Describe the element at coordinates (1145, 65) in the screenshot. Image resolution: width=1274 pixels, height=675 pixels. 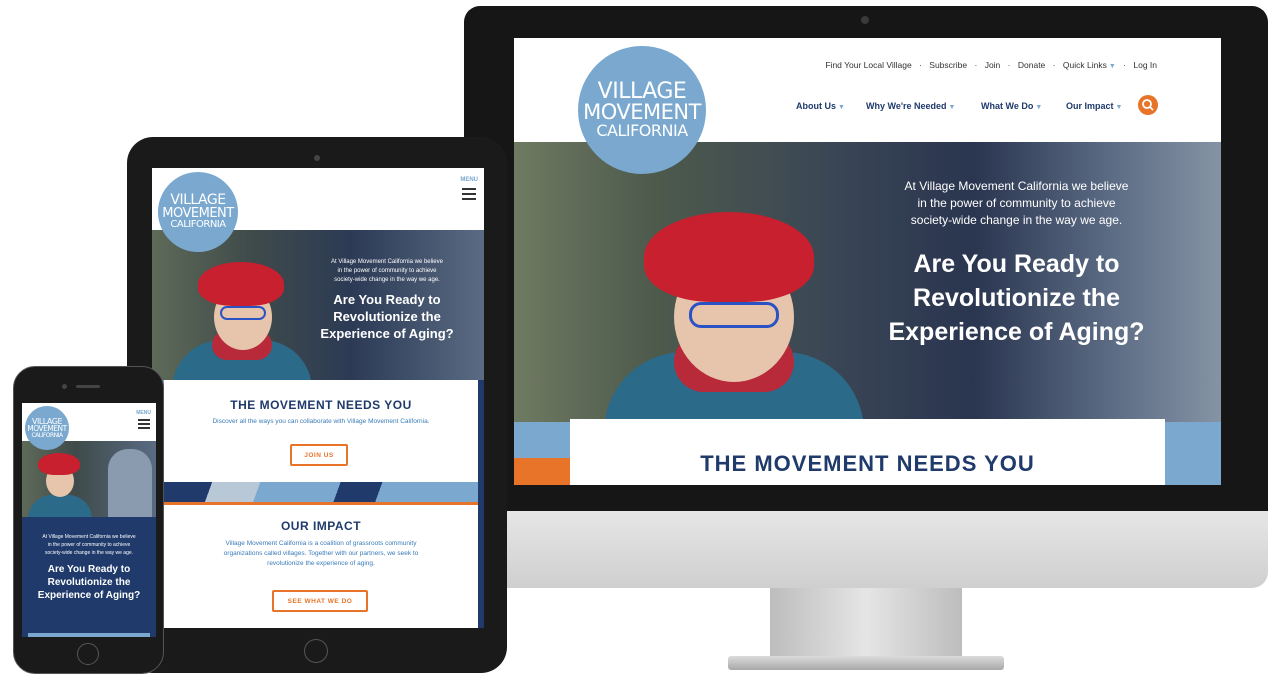
I see `utility-log-in: Log In` at that location.